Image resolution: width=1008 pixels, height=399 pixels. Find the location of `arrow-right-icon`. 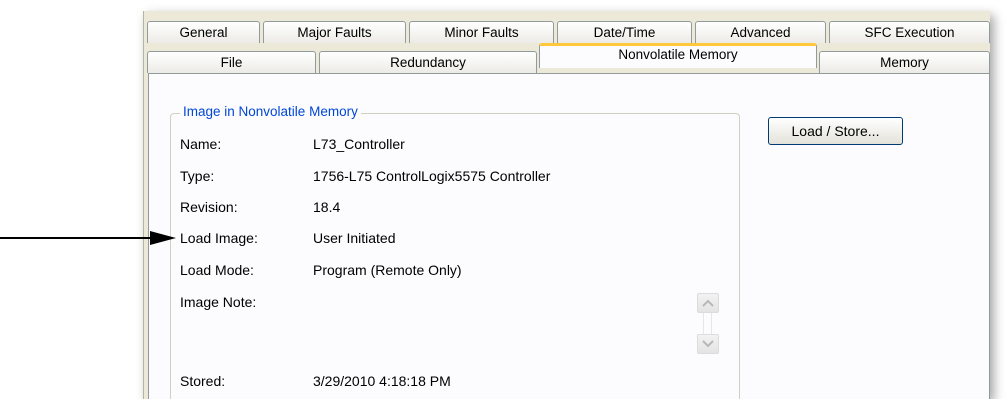

arrow-right-icon is located at coordinates (88, 238).